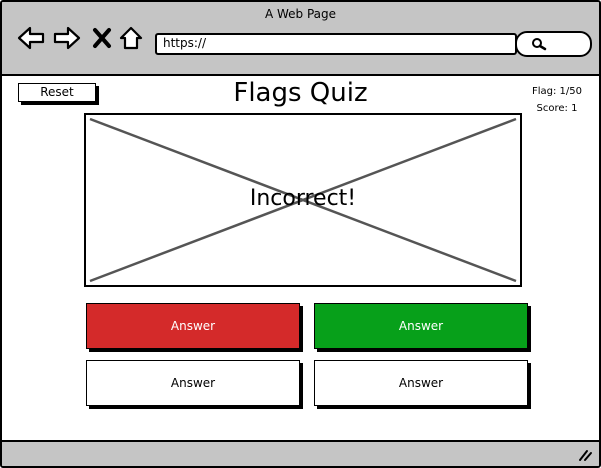 The height and width of the screenshot is (468, 601). What do you see at coordinates (553, 44) in the screenshot?
I see `search-box` at bounding box center [553, 44].